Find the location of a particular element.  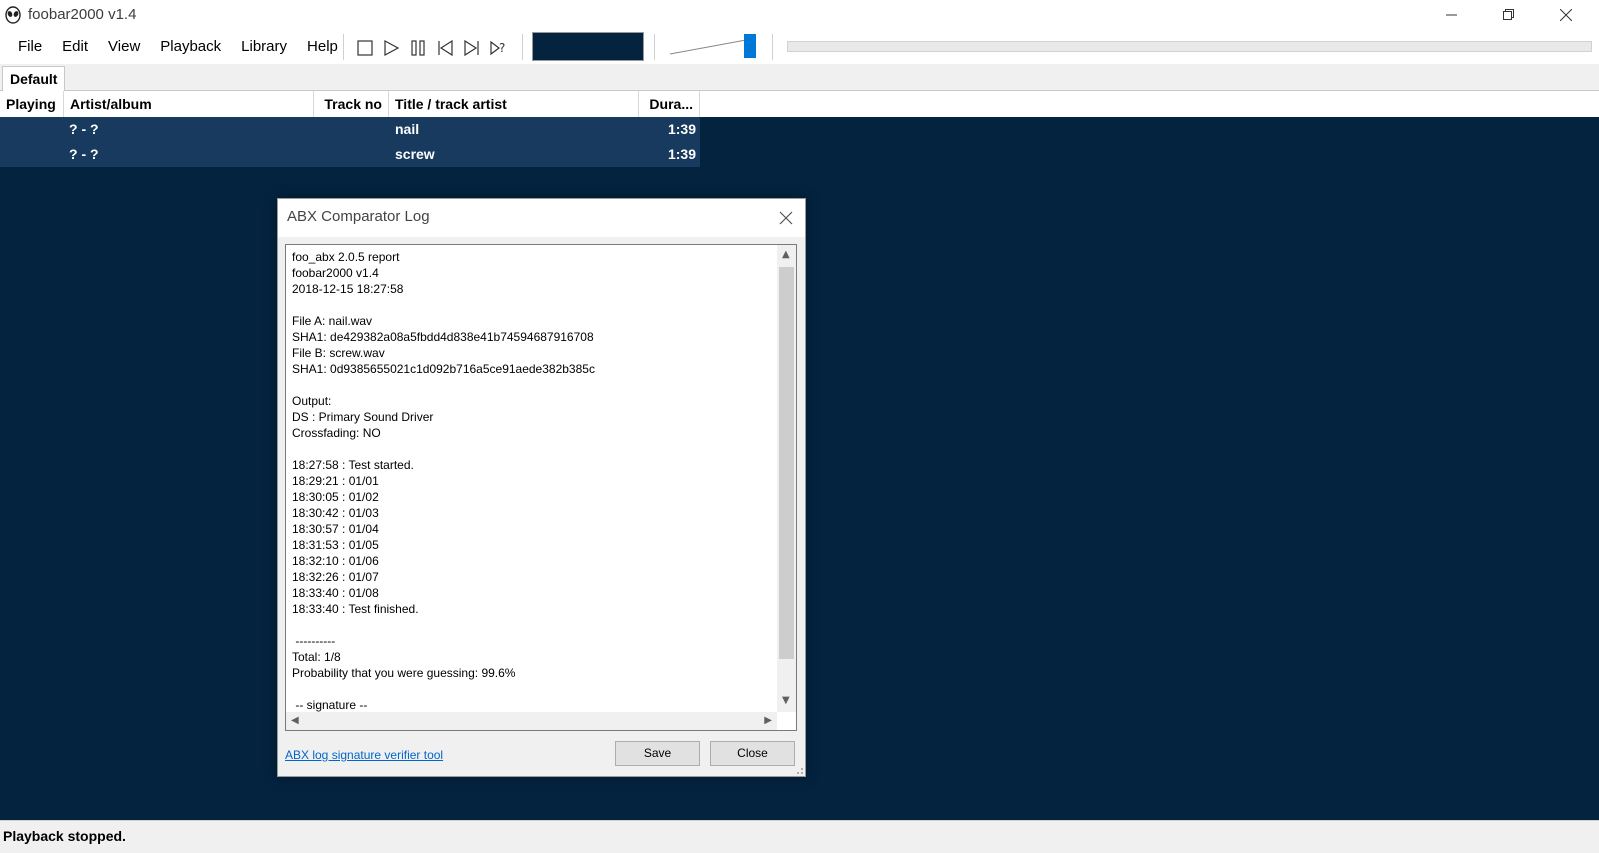

vertical-scrollbar: ▲ ▼ is located at coordinates (786, 478).